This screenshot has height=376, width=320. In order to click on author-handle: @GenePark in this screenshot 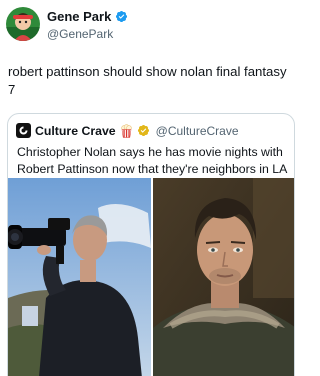, I will do `click(80, 34)`.